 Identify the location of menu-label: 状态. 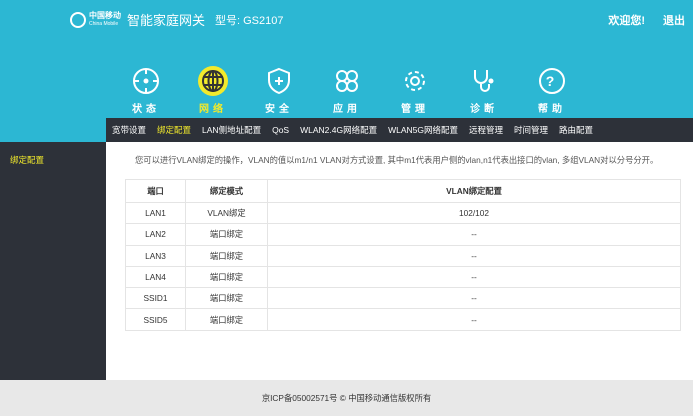
(146, 109).